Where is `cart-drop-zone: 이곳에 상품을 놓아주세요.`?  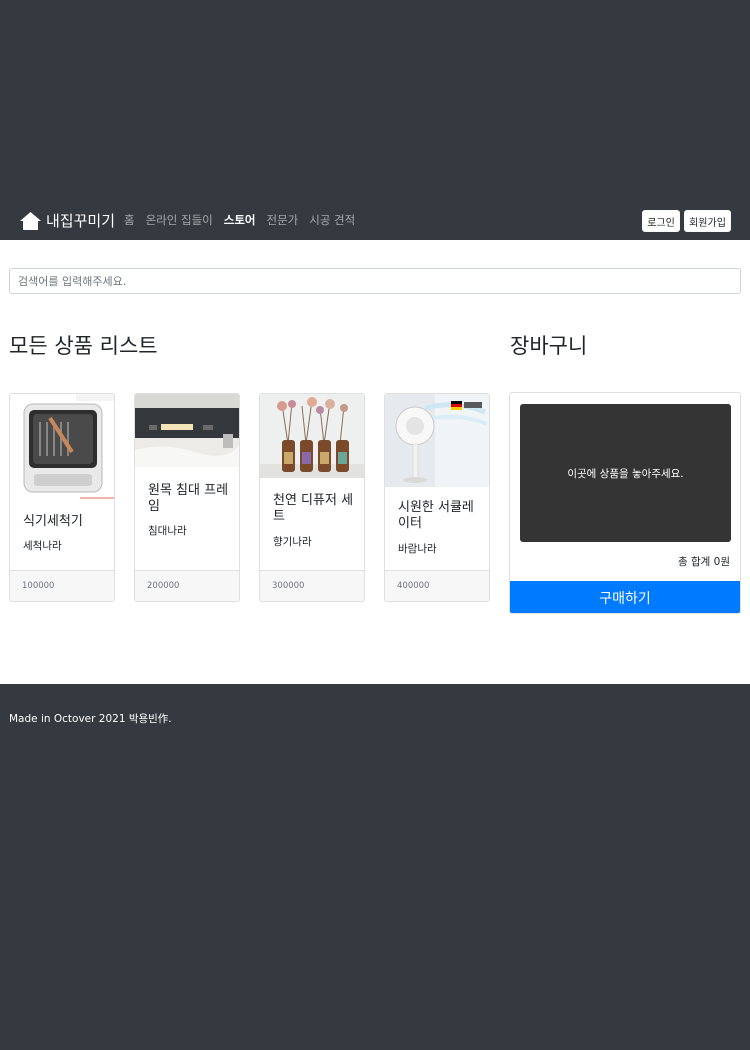
cart-drop-zone: 이곳에 상품을 놓아주세요. is located at coordinates (625, 473).